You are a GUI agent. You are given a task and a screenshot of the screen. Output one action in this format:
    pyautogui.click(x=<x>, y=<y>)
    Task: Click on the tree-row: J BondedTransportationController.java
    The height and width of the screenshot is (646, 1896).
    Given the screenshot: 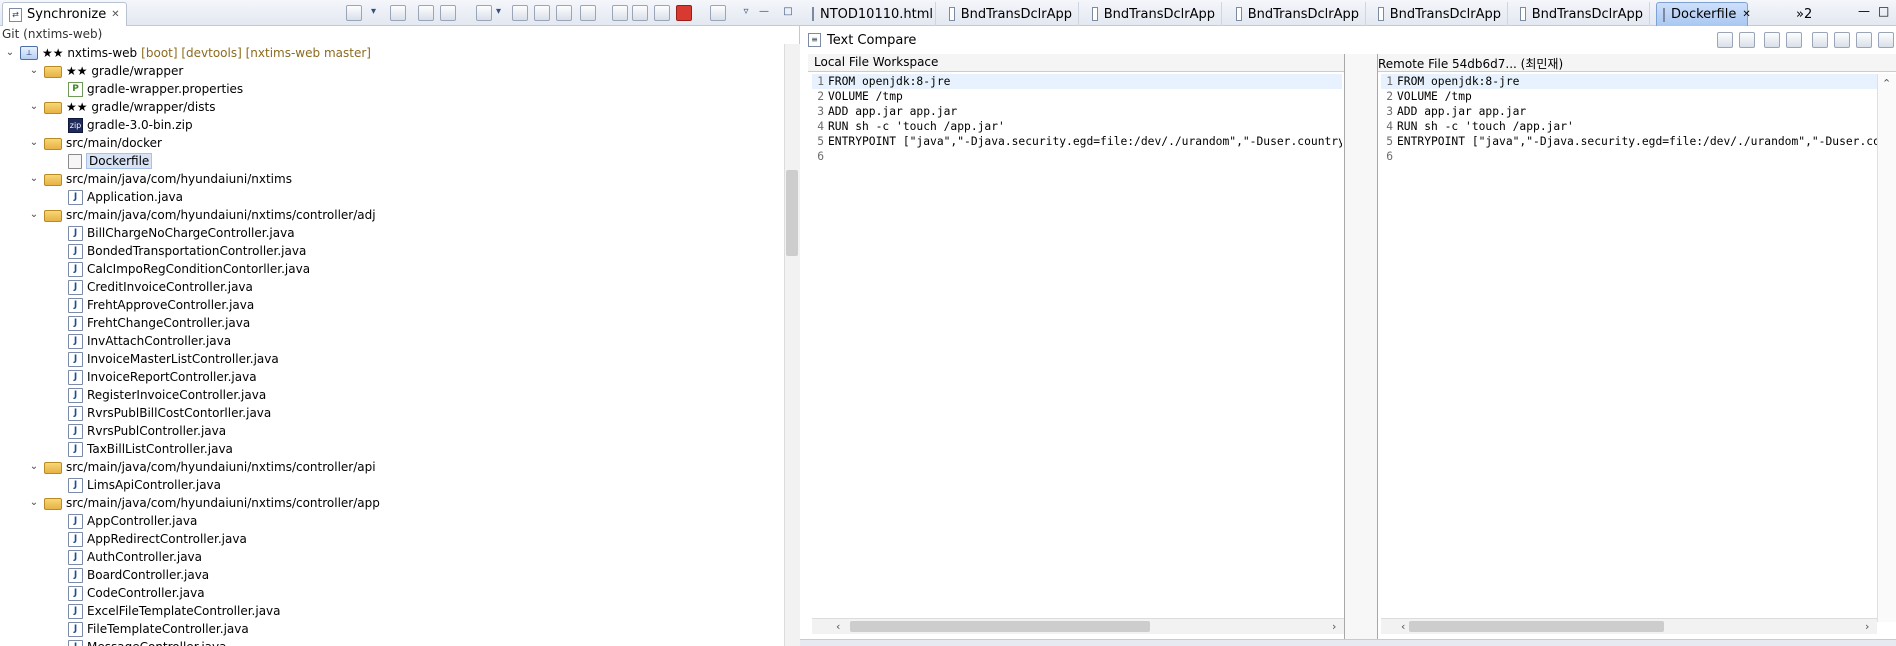 What is the action you would take?
    pyautogui.click(x=392, y=251)
    